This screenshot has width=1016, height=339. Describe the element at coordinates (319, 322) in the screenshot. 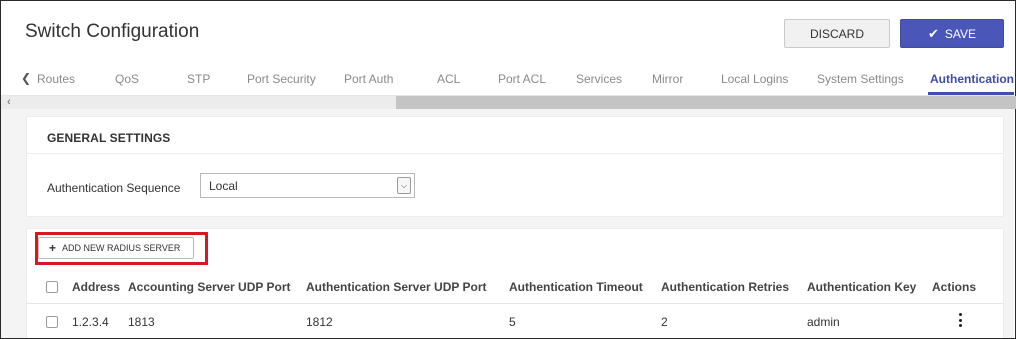

I see `cell-auth-port: 1812` at that location.